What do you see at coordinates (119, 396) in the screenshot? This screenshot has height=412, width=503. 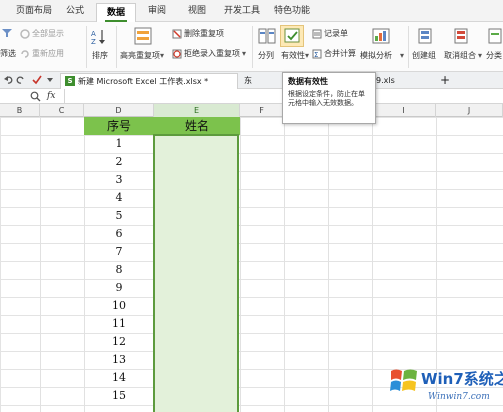 I see `cell-index: 15` at bounding box center [119, 396].